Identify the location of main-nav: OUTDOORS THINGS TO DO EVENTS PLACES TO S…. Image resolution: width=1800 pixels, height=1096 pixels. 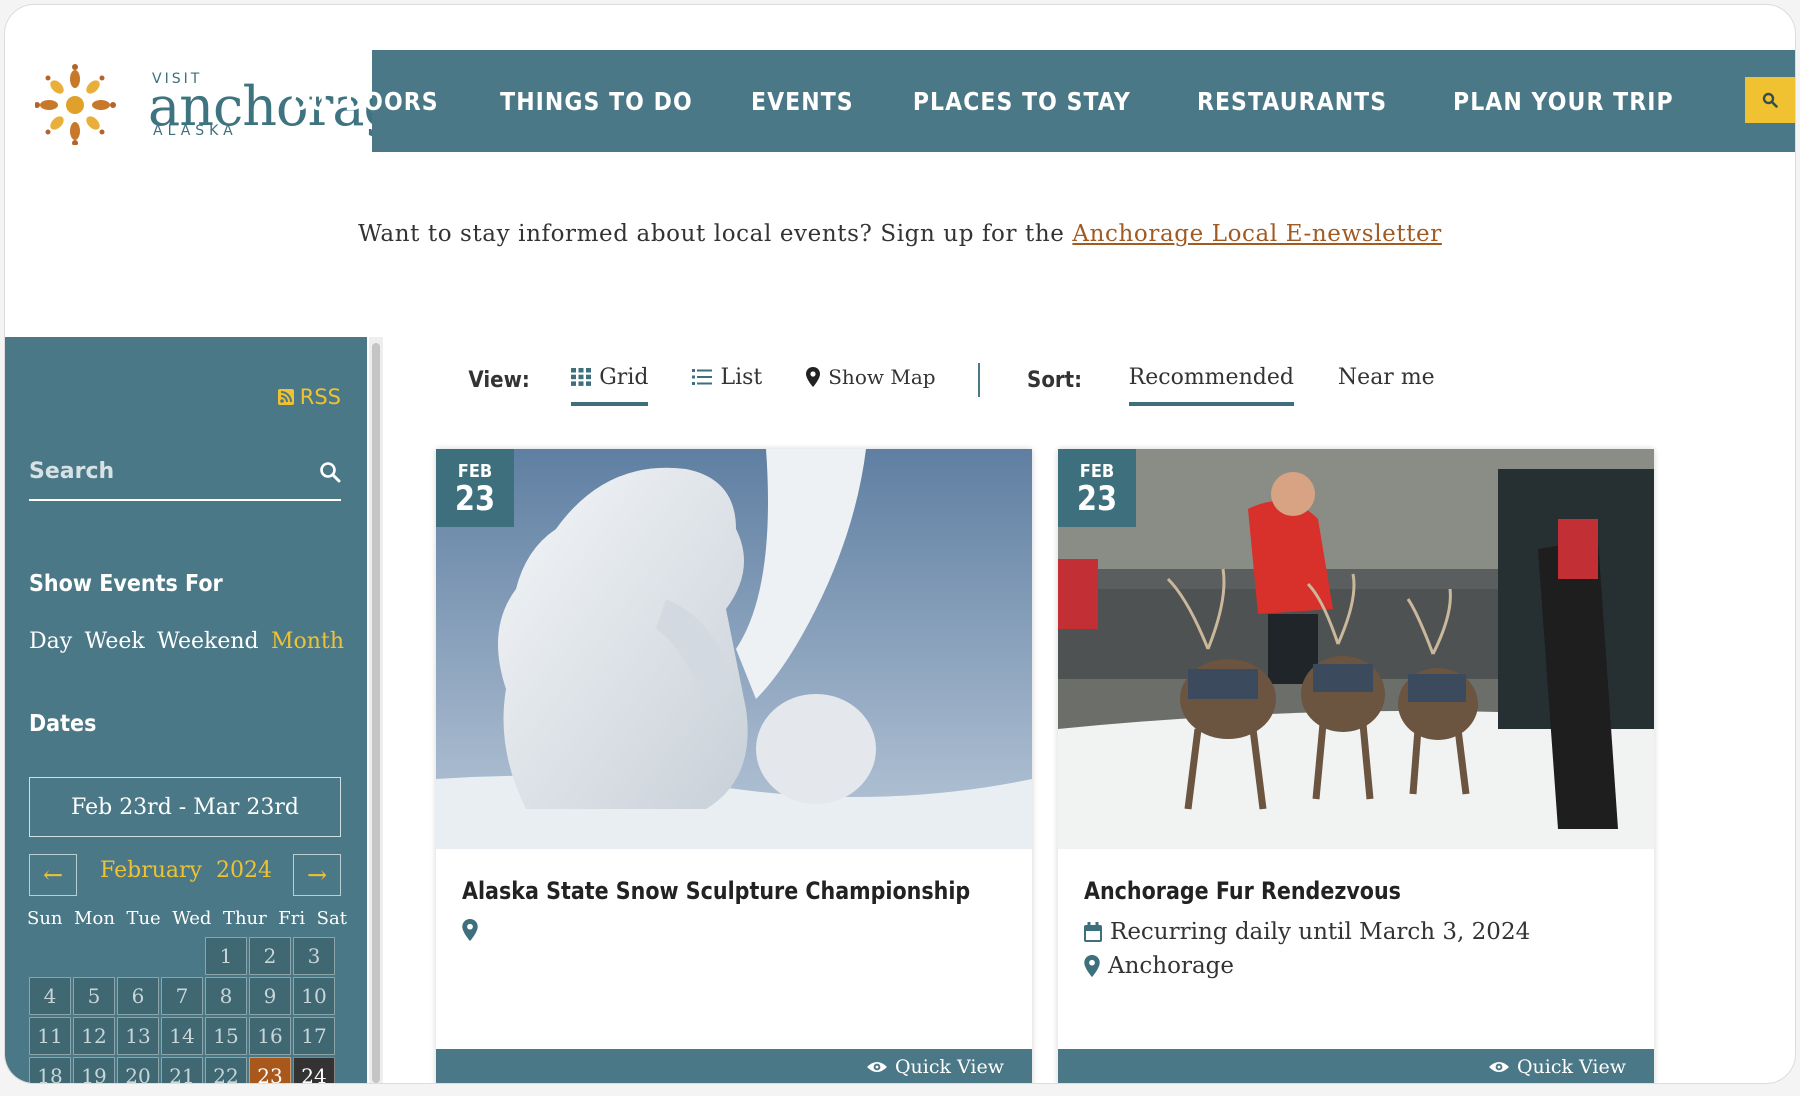
(1042, 101).